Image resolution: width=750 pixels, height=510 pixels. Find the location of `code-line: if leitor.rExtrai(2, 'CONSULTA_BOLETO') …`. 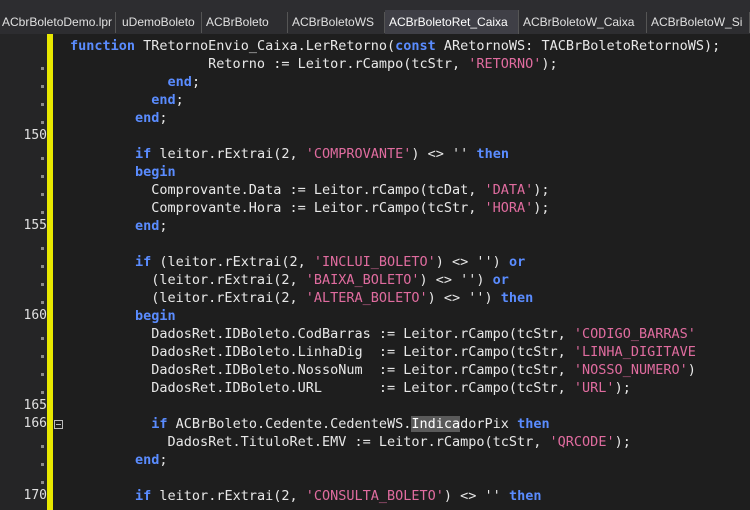

code-line: if leitor.rExtrai(2, 'CONSULTA_BOLETO') … is located at coordinates (305, 496).